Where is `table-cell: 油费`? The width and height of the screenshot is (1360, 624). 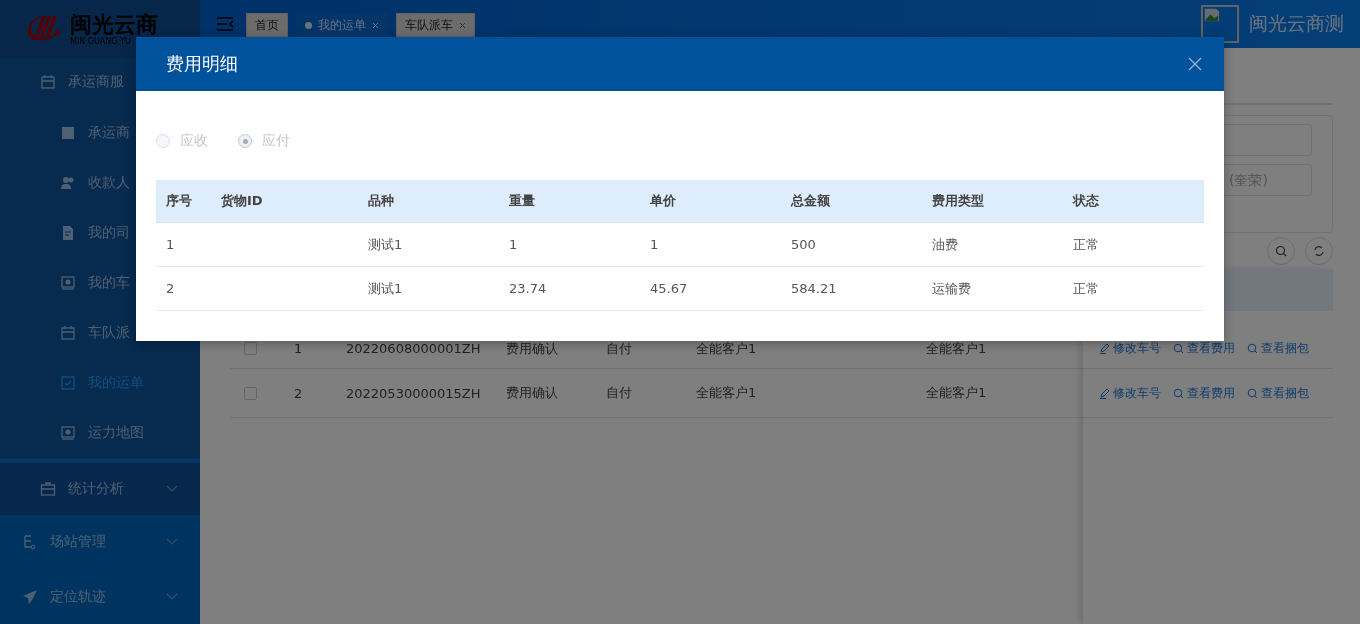
table-cell: 油费 is located at coordinates (992, 245).